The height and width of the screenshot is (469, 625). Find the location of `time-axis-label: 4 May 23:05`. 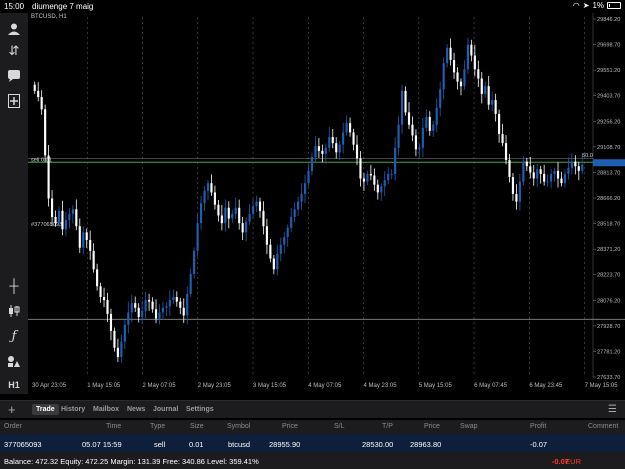

time-axis-label: 4 May 23:05 is located at coordinates (381, 386).